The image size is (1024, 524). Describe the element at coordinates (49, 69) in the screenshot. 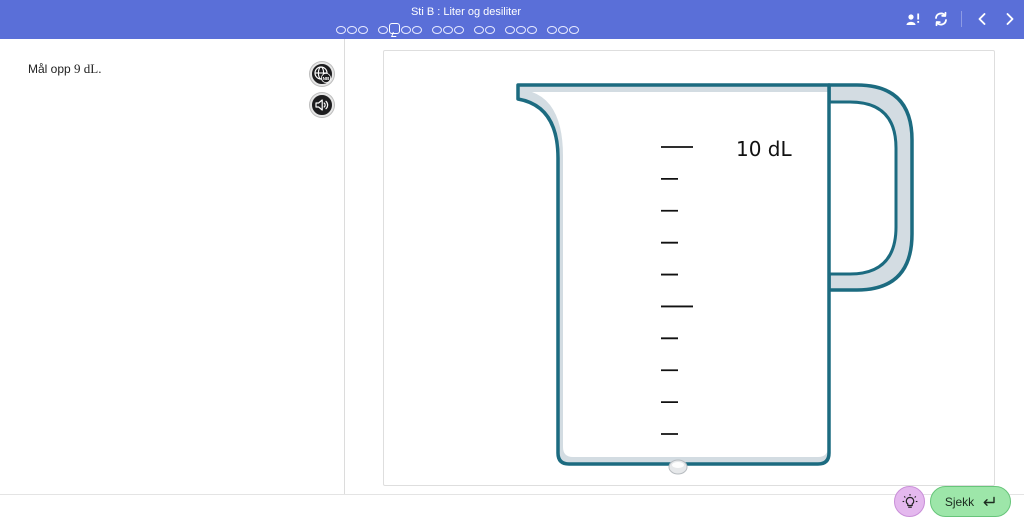

I see `task-prompt-text: Mål opp` at that location.